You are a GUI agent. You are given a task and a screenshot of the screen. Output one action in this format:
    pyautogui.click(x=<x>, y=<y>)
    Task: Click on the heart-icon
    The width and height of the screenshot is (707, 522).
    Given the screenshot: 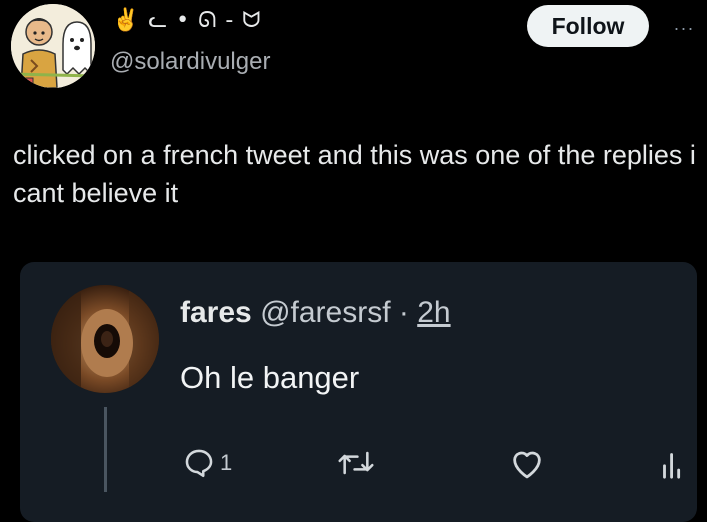 What is the action you would take?
    pyautogui.click(x=527, y=465)
    